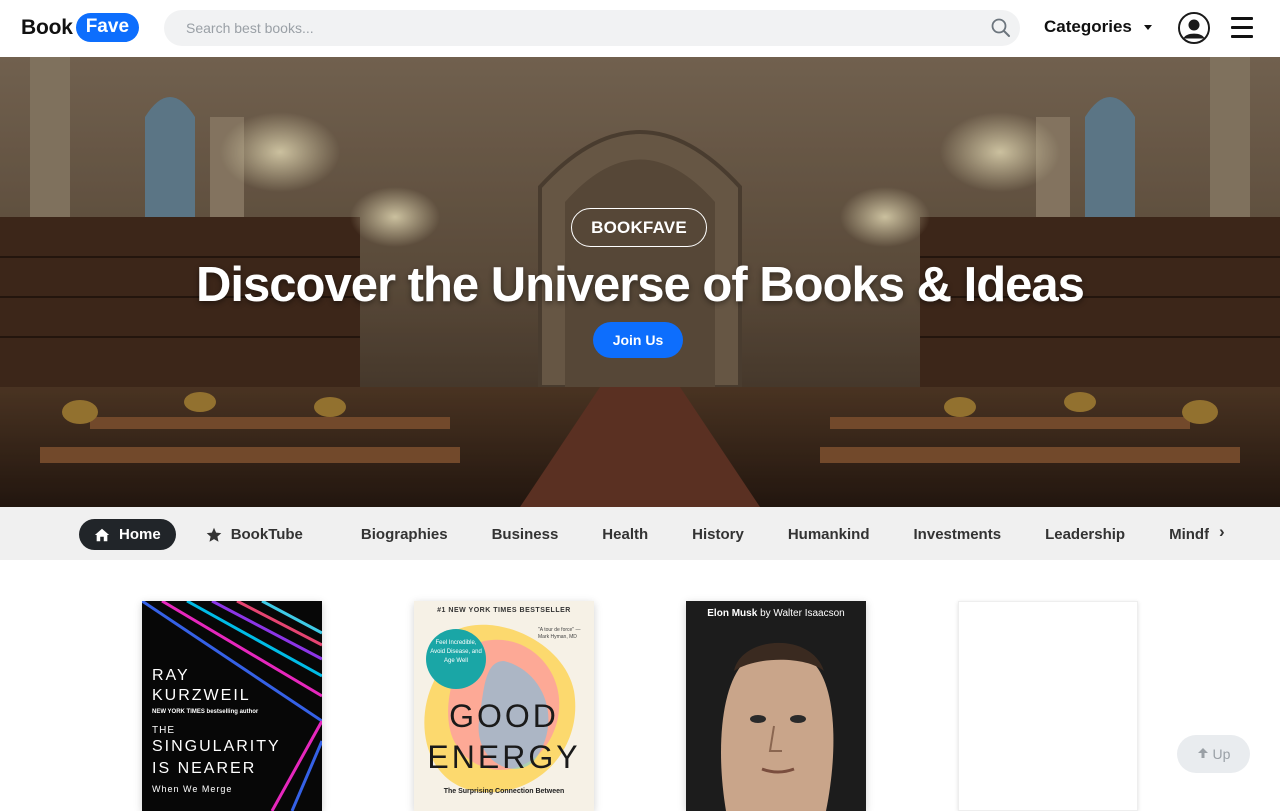 This screenshot has width=1280, height=811. Describe the element at coordinates (559, 633) in the screenshot. I see `book-quote: "A tour de force" — Mark Hyman, MD` at that location.